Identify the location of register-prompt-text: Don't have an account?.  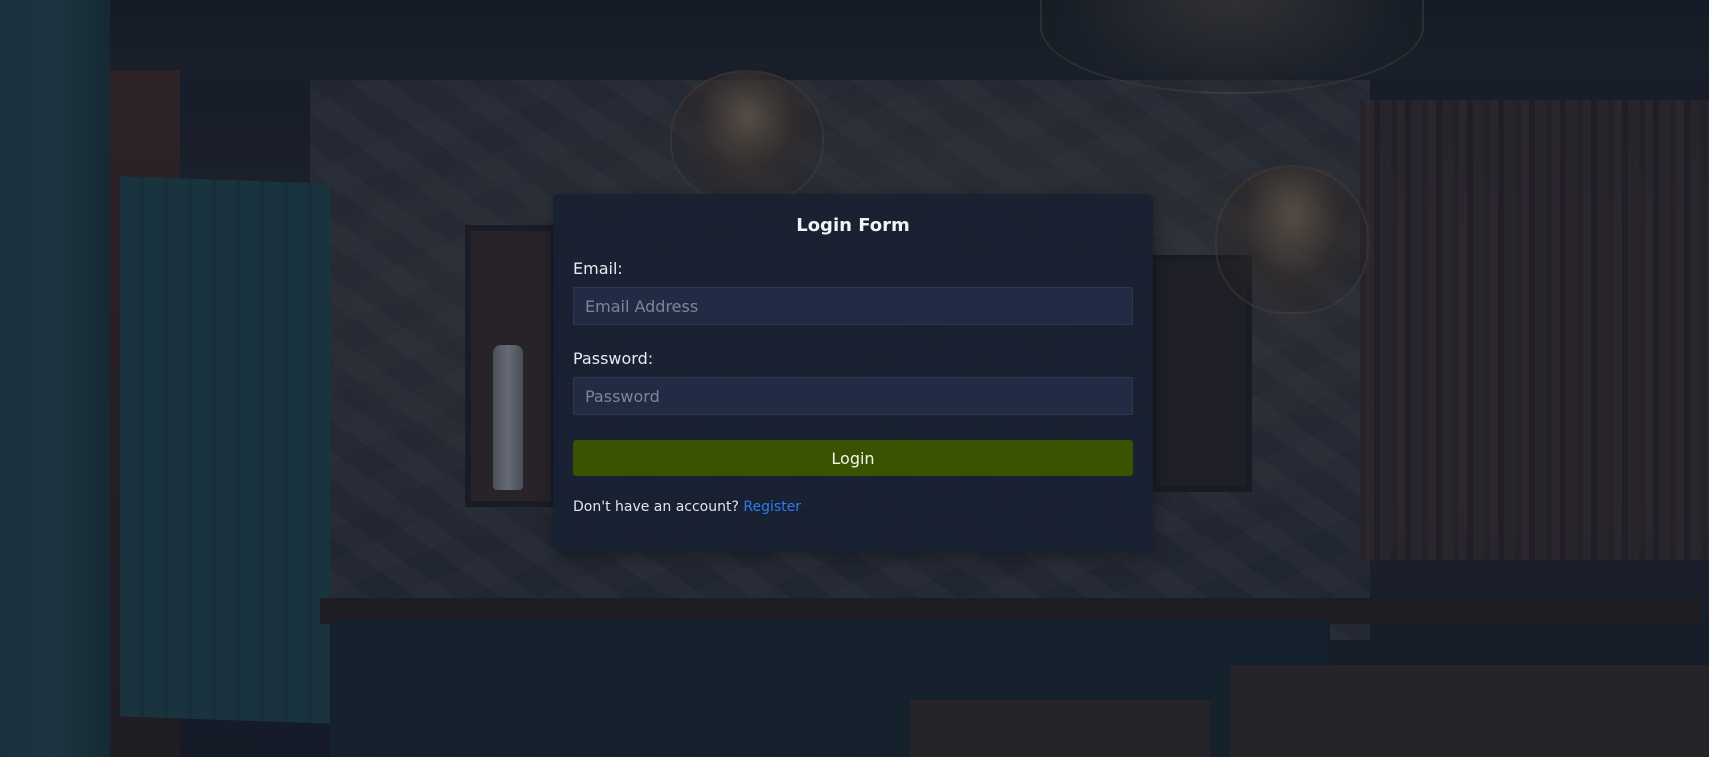
(656, 507).